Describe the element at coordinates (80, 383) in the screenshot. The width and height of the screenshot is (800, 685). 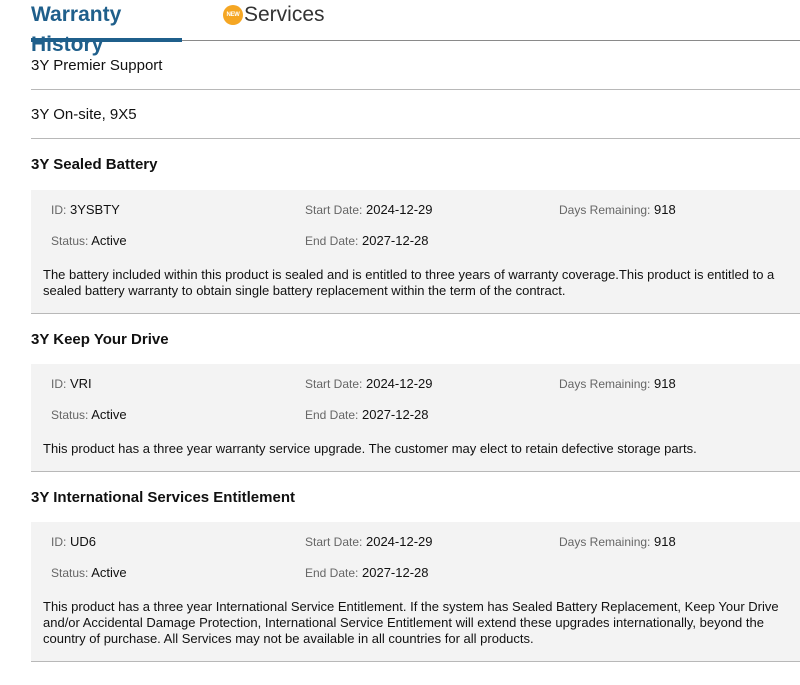
I see `field-value: VRI` at that location.